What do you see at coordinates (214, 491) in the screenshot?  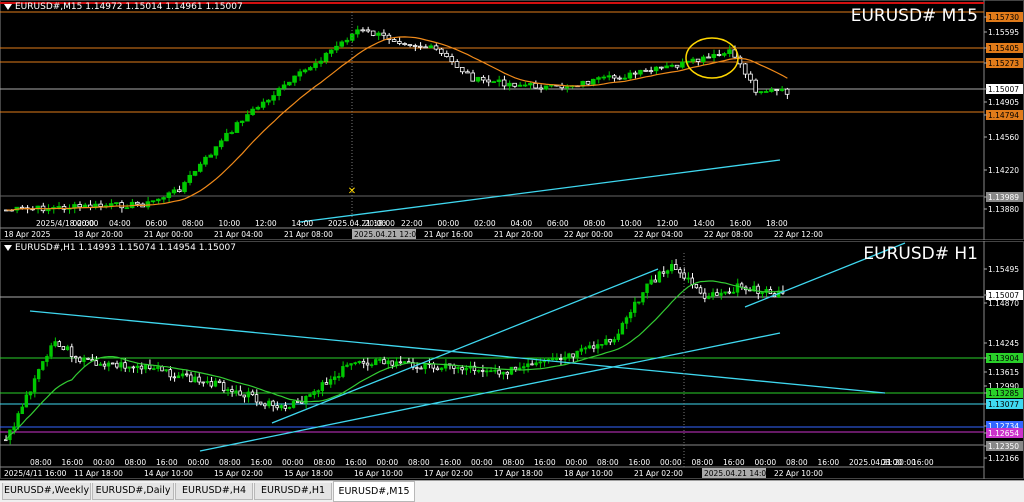 I see `tab-eurusd-h4: EURUSD#,H4` at bounding box center [214, 491].